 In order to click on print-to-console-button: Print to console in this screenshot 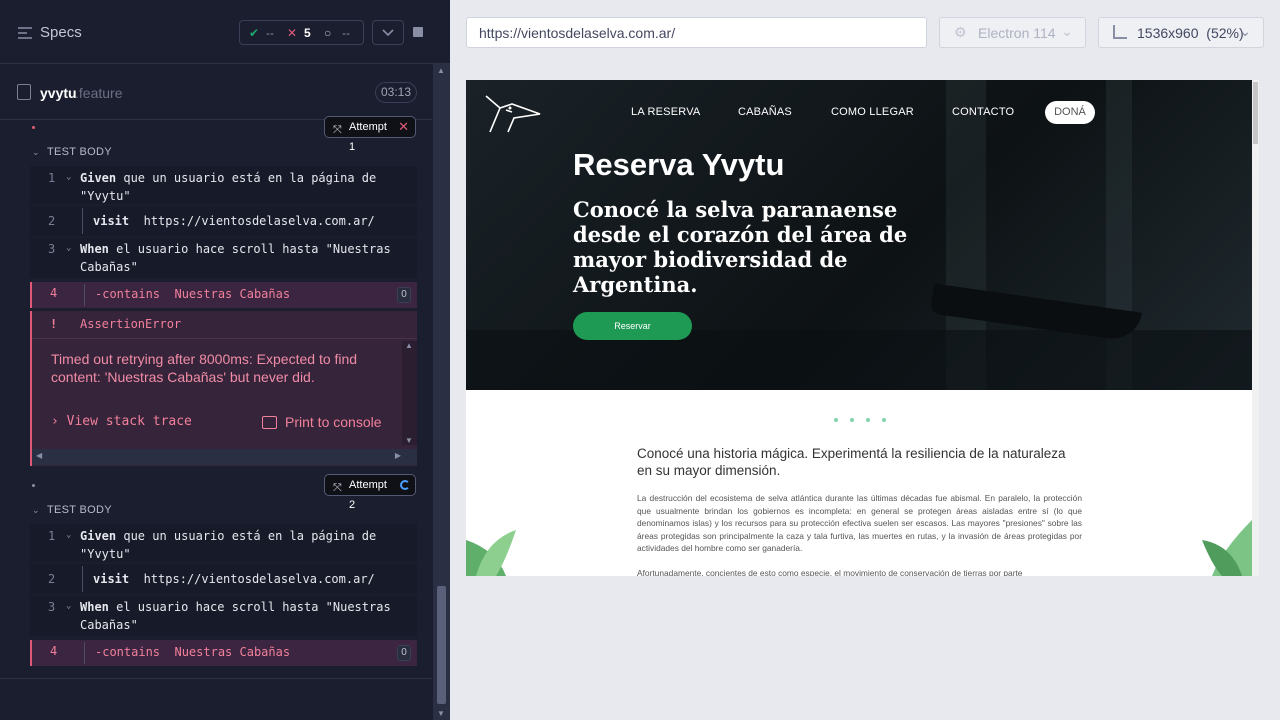, I will do `click(322, 422)`.